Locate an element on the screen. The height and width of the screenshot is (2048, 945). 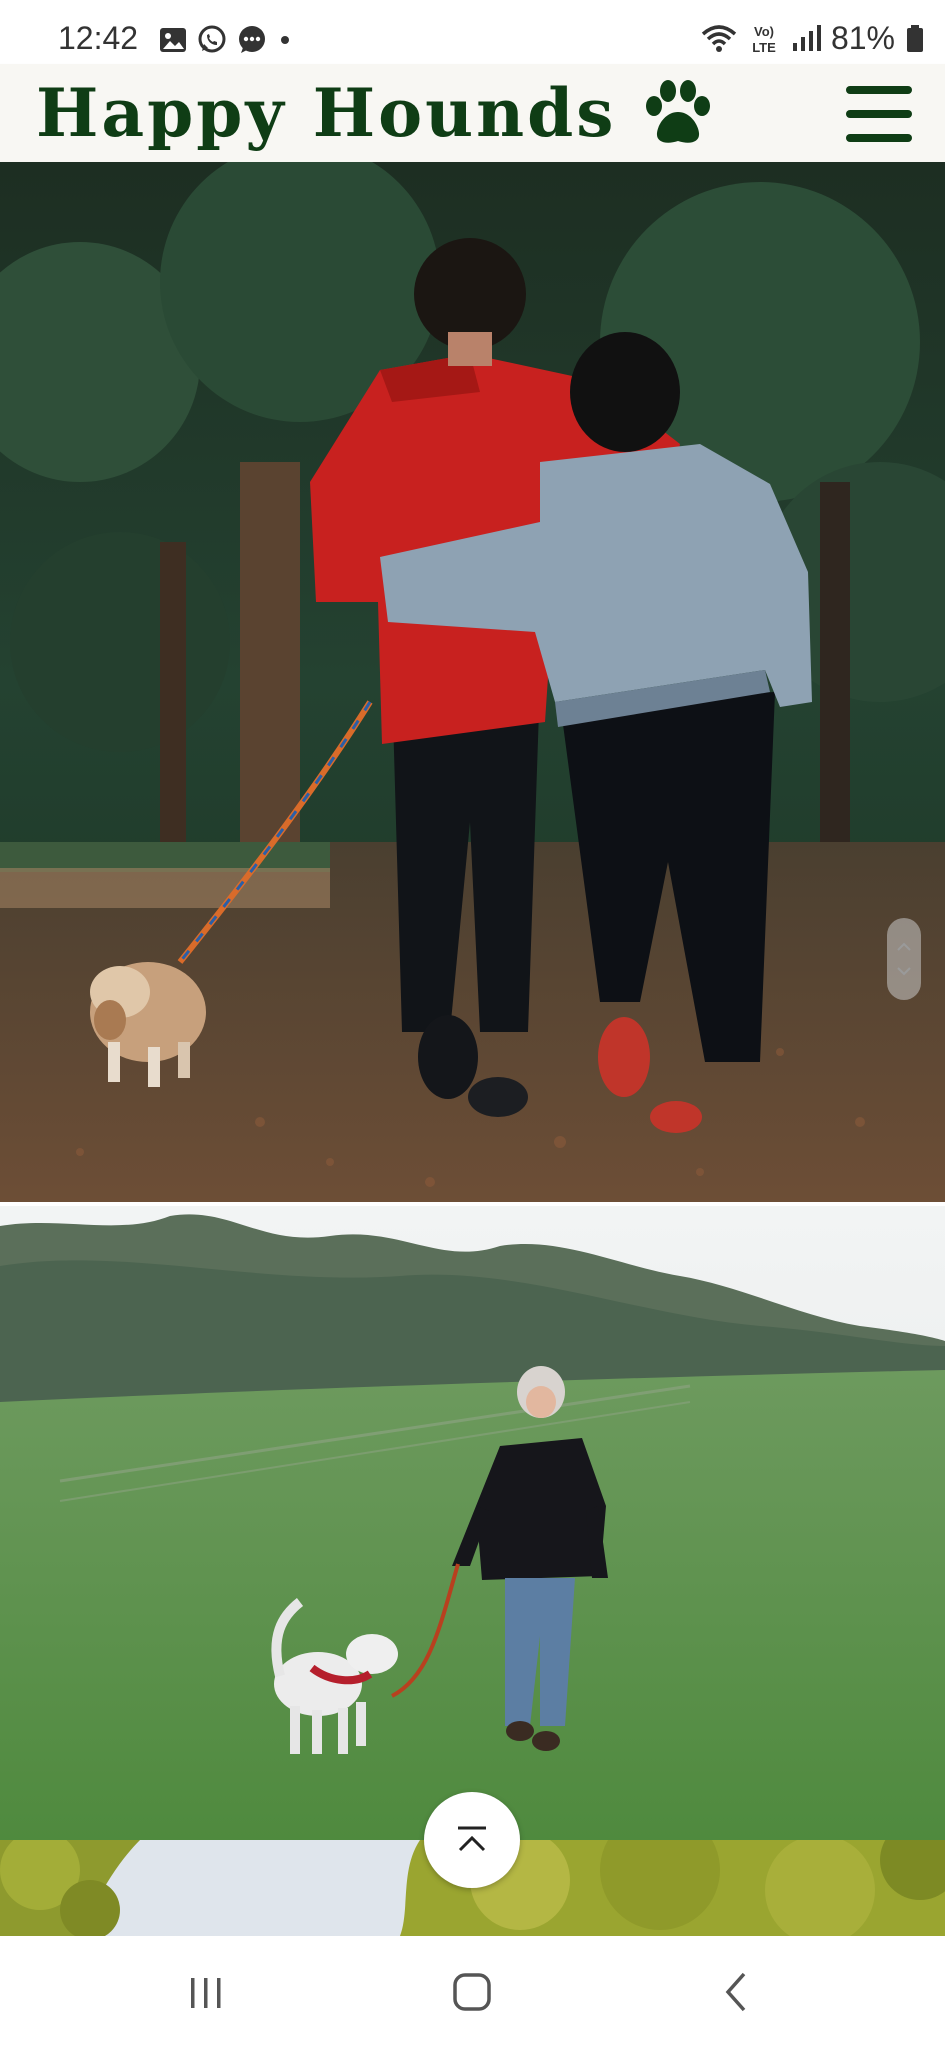
site-header: Happy Hounds is located at coordinates (472, 113).